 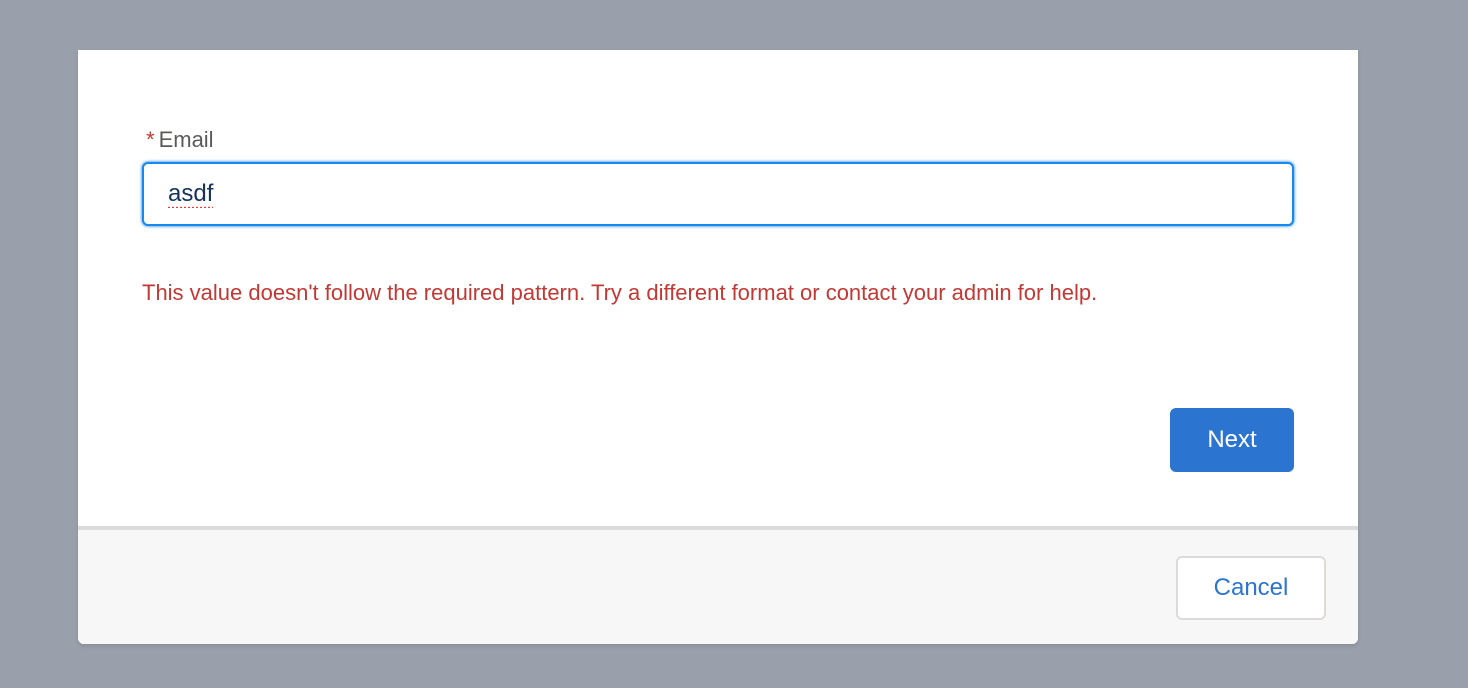 What do you see at coordinates (1232, 440) in the screenshot?
I see `next-button: Next` at bounding box center [1232, 440].